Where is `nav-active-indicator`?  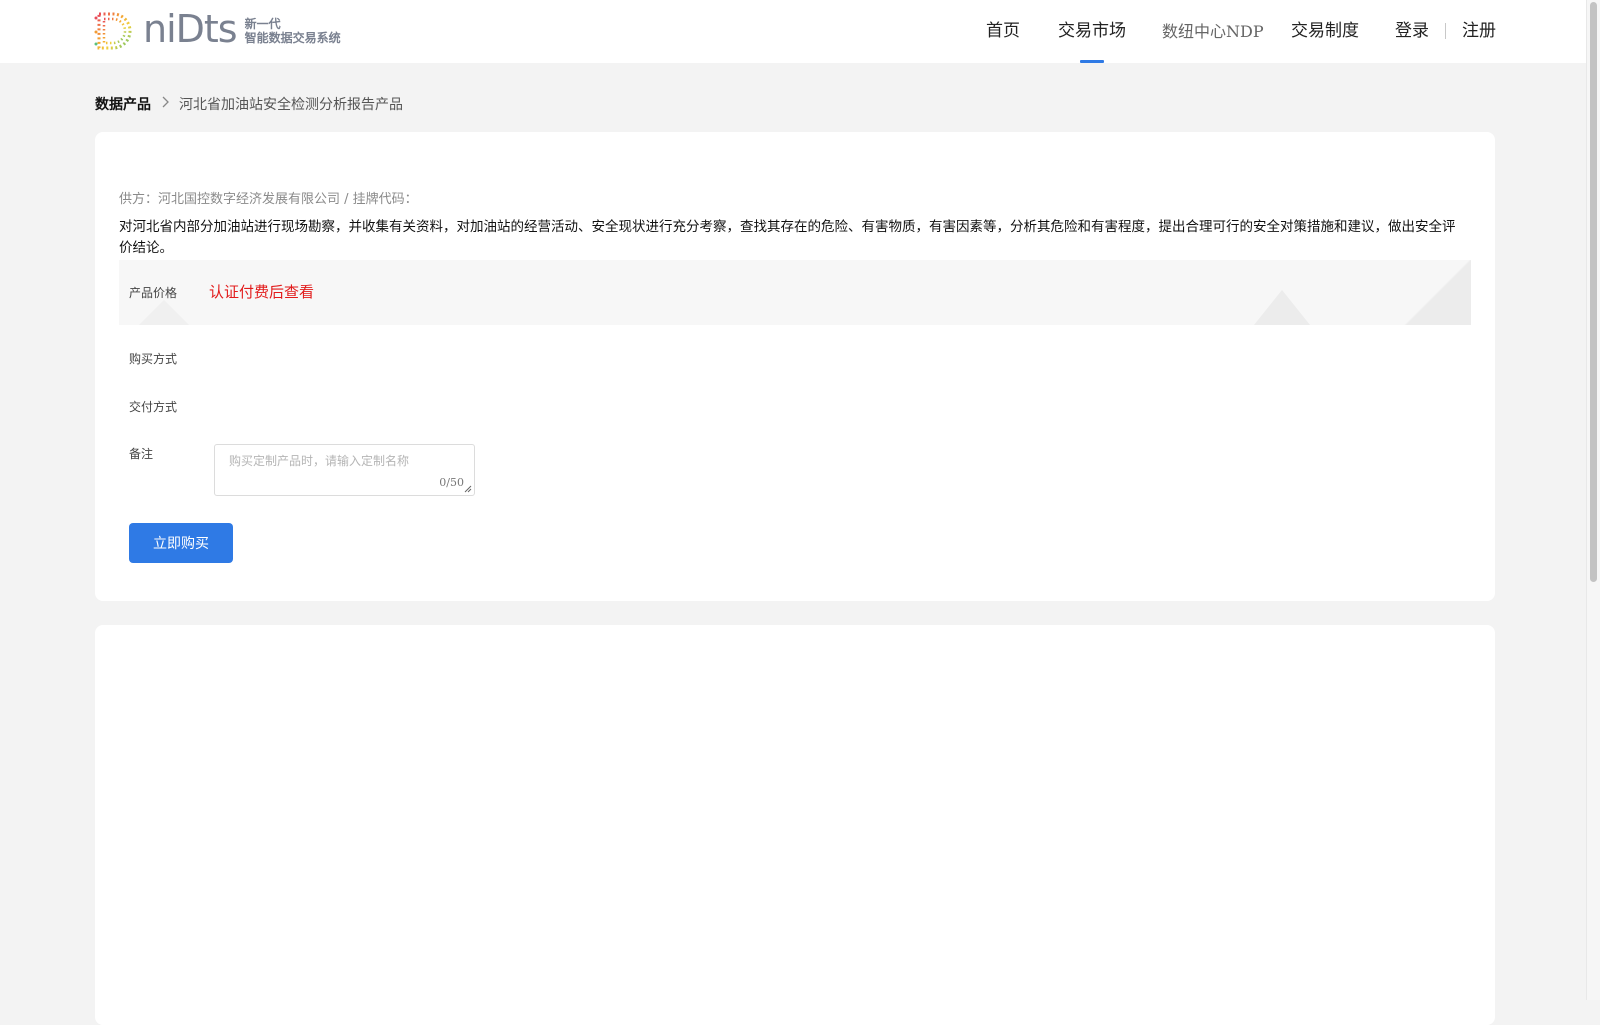
nav-active-indicator is located at coordinates (1092, 61).